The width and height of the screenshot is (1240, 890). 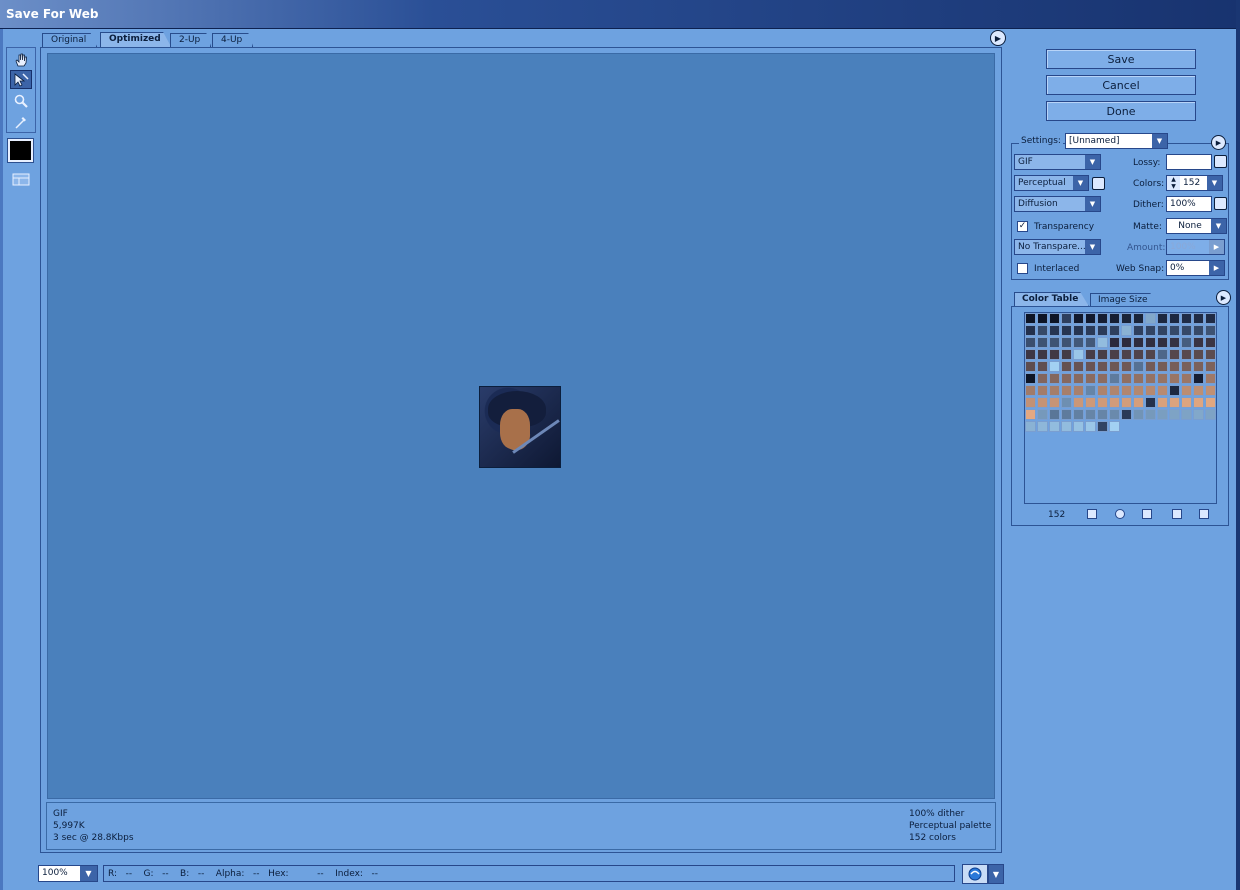 I want to click on zoom-dropdown-arrow: ▼, so click(x=88, y=873).